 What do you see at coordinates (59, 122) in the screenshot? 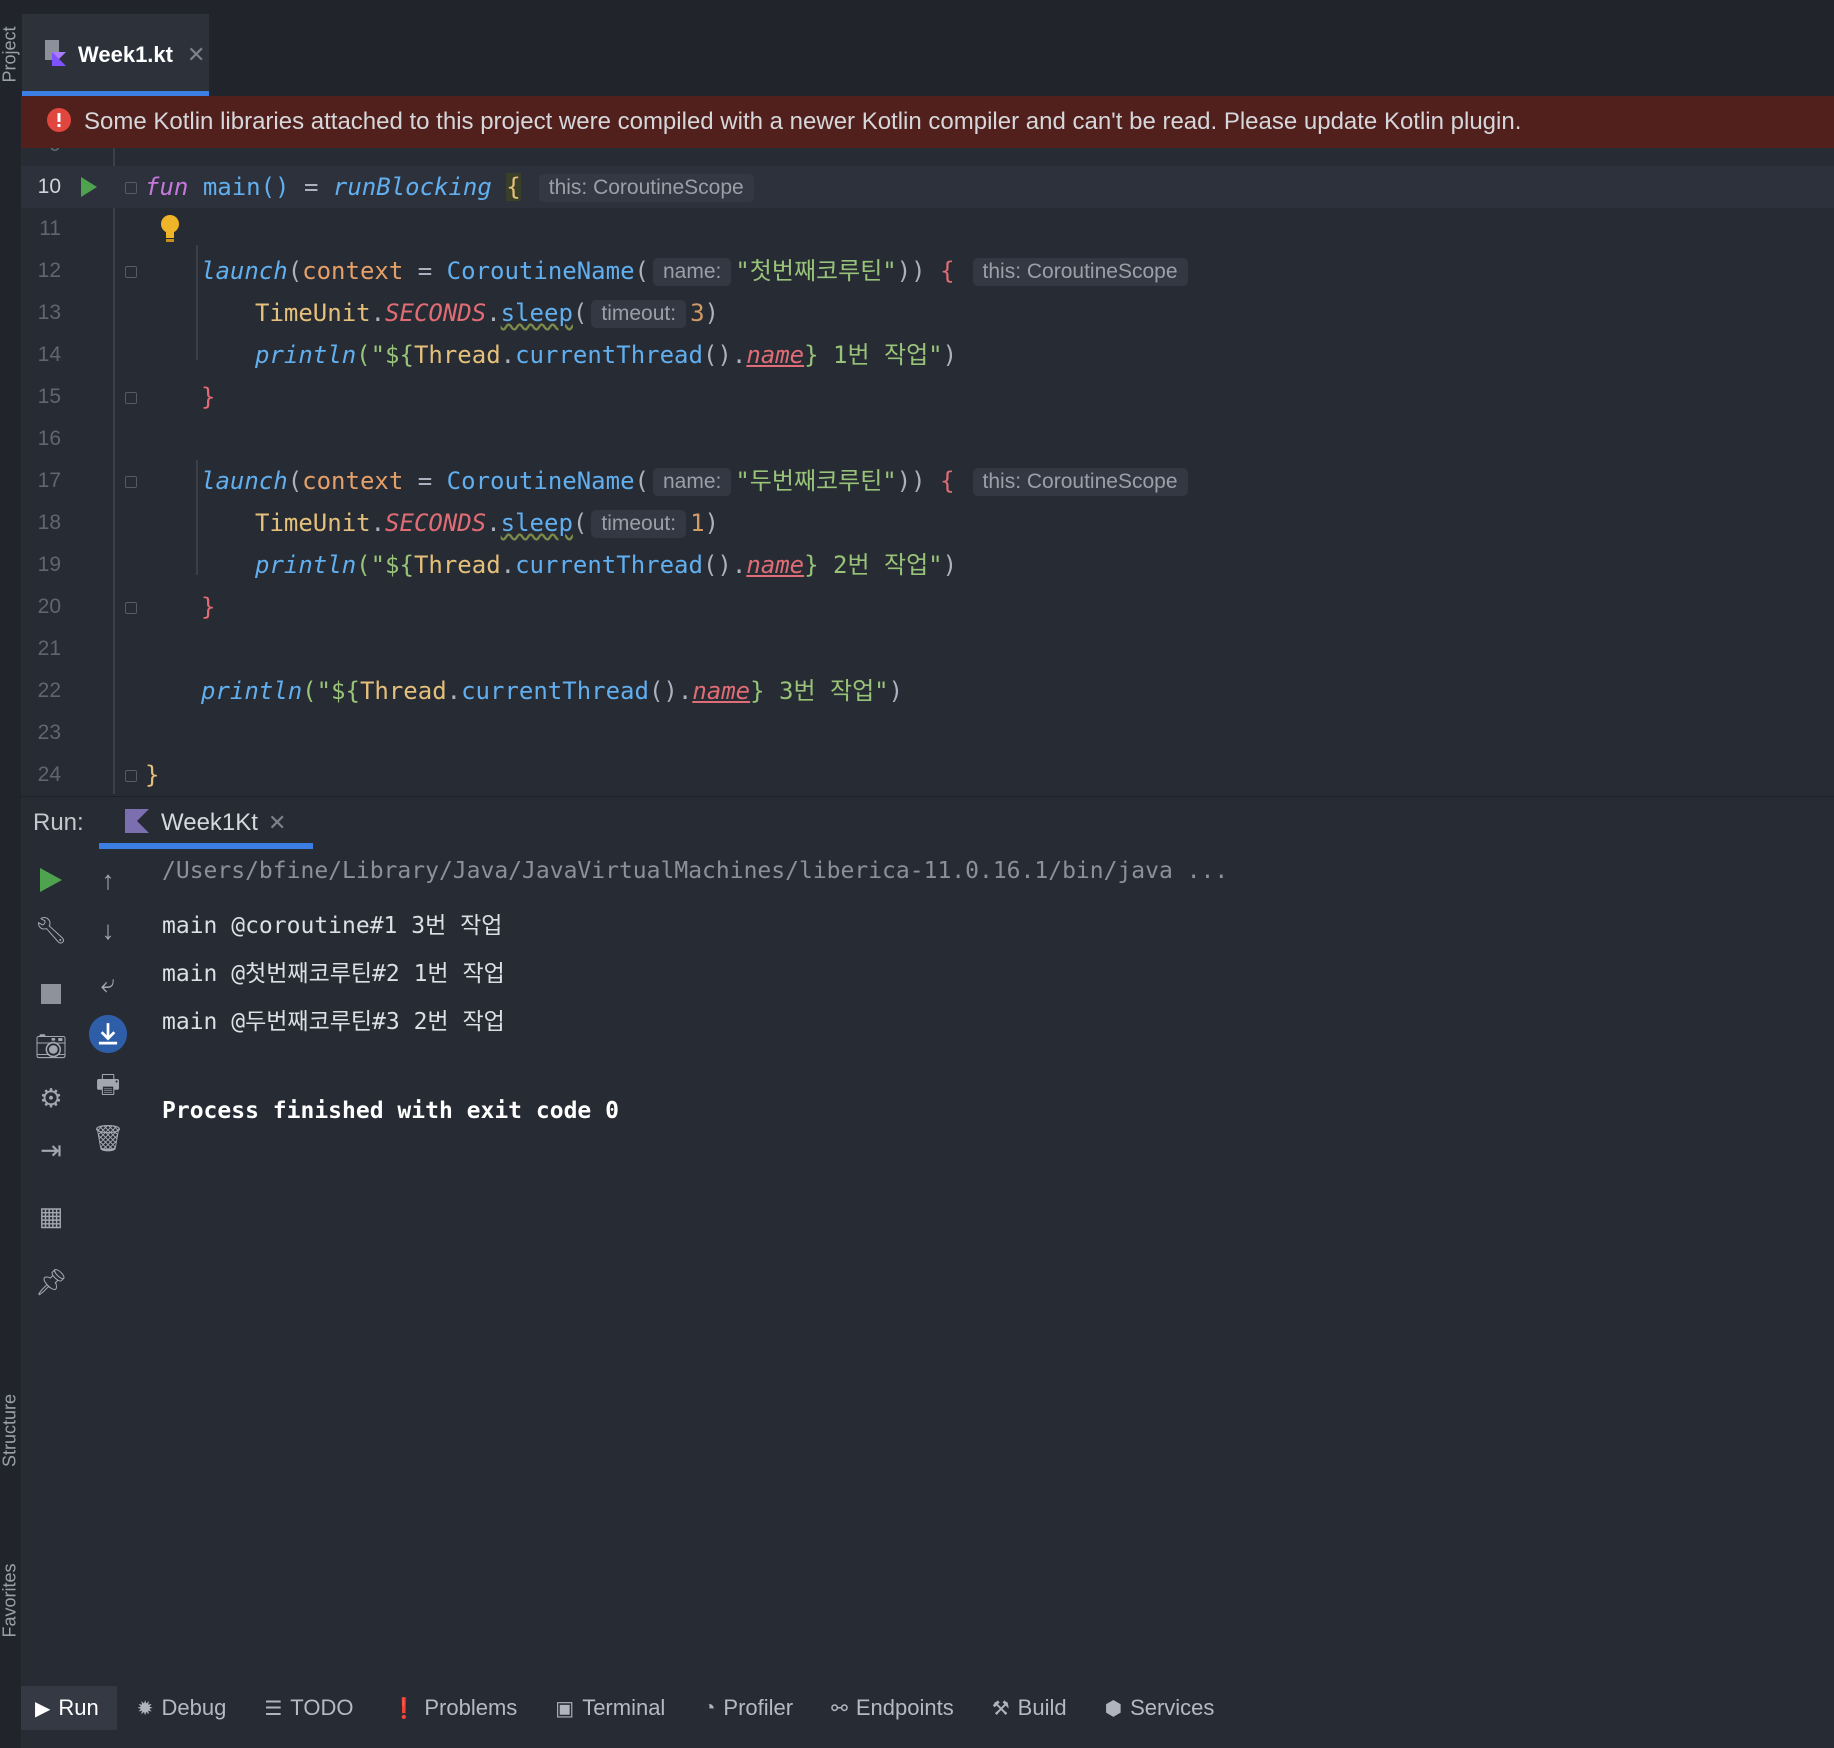
I see `error-icon` at bounding box center [59, 122].